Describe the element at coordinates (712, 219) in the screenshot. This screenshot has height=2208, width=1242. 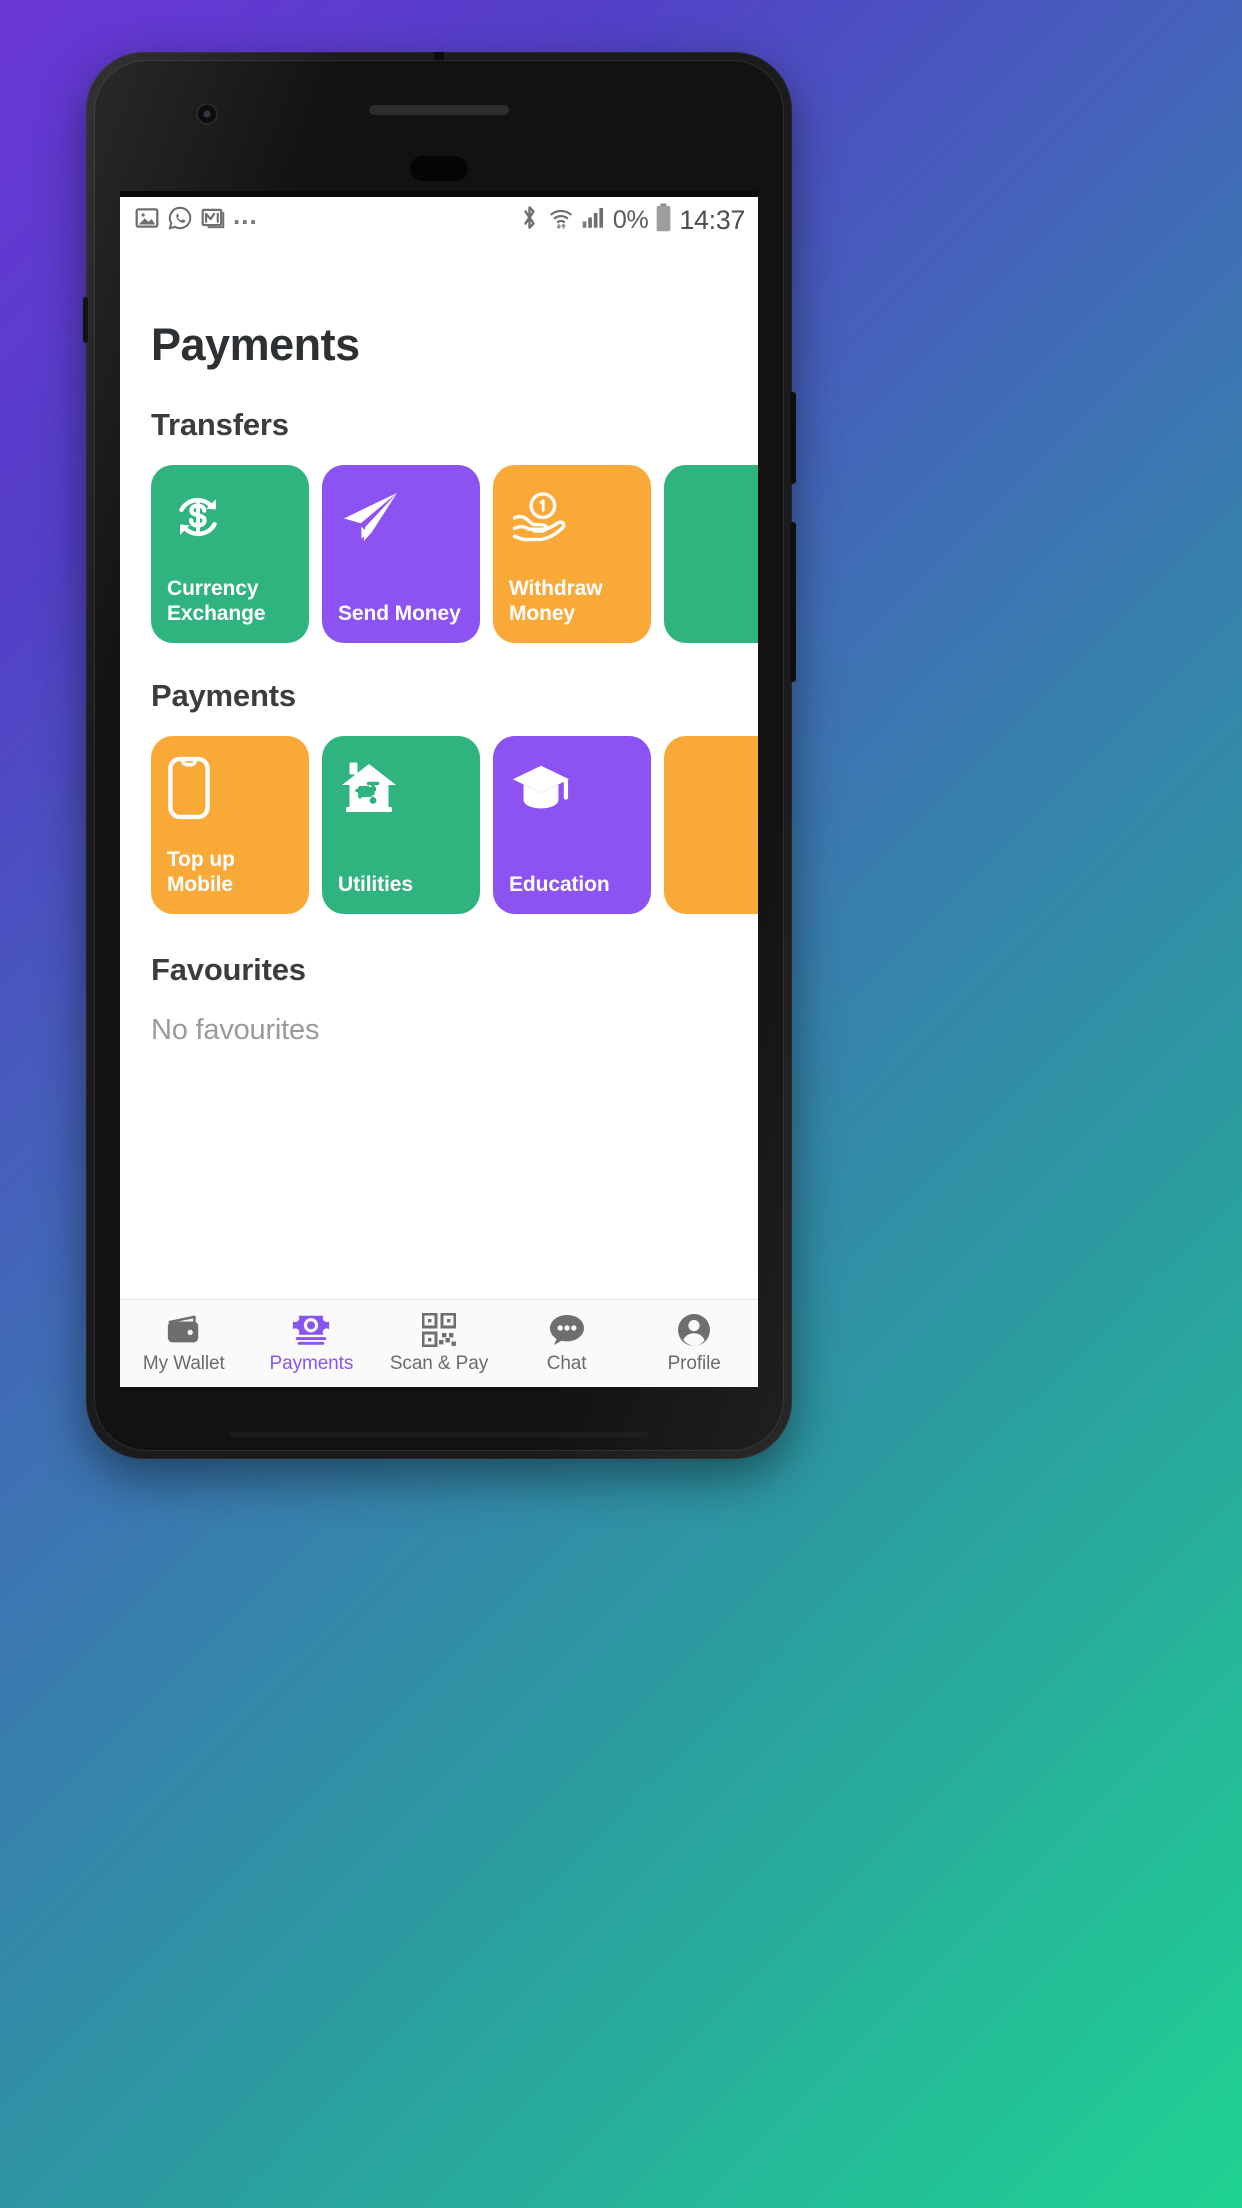
I see `status-clock: 14:37` at that location.